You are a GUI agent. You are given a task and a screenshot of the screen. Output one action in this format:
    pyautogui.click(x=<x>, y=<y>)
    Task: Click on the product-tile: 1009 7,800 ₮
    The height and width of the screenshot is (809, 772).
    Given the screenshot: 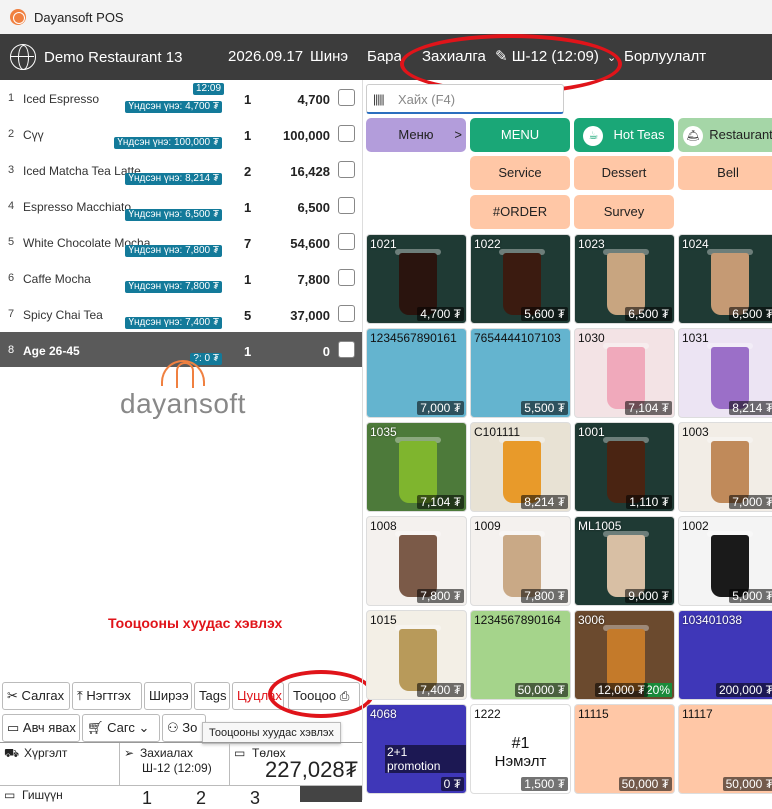 What is the action you would take?
    pyautogui.click(x=520, y=561)
    